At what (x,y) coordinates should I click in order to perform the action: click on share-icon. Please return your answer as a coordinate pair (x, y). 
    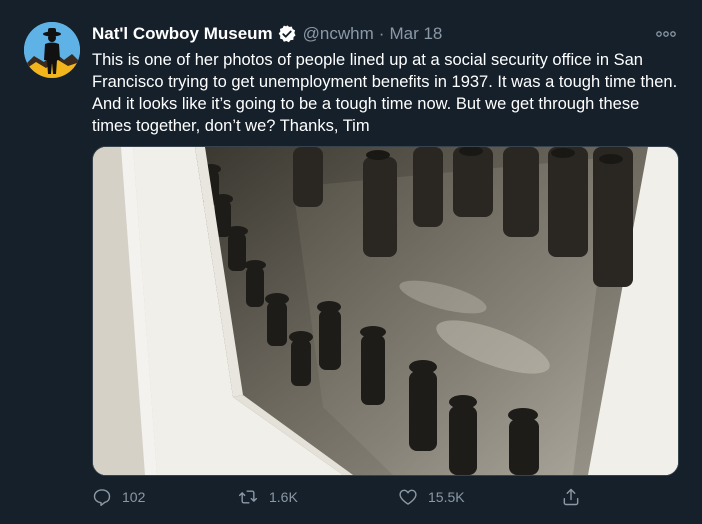
    Looking at the image, I should click on (571, 497).